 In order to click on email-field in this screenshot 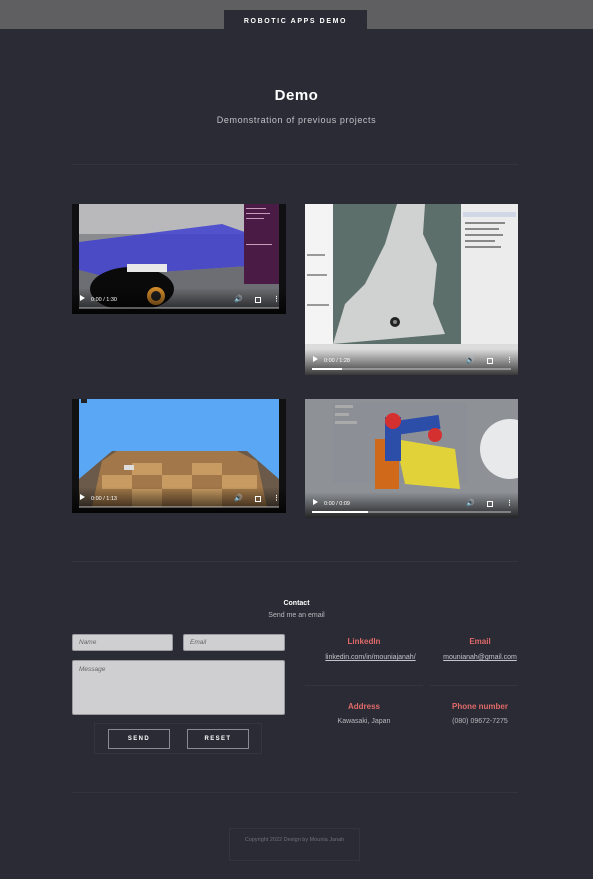, I will do `click(234, 642)`.